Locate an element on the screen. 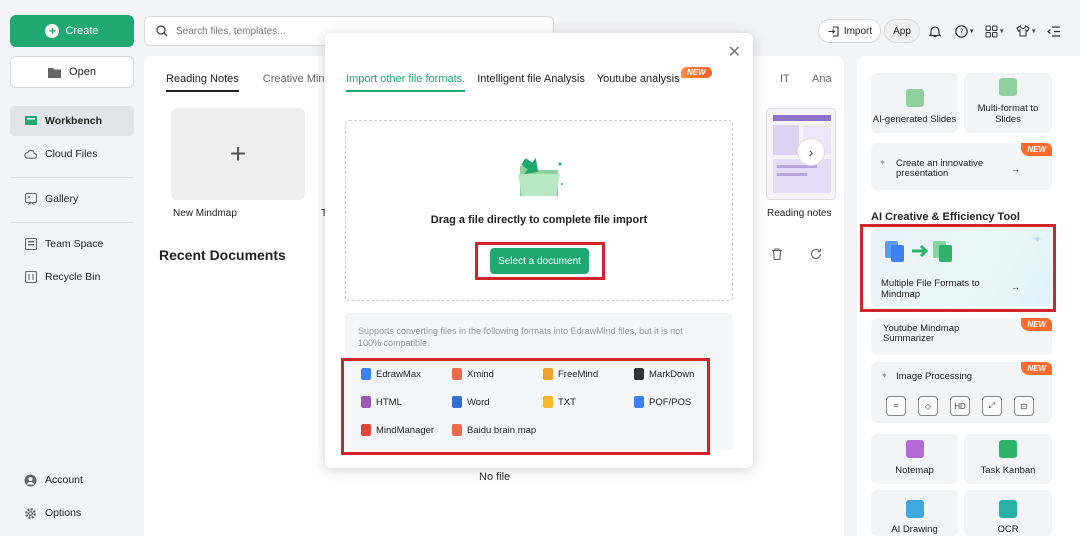 This screenshot has width=1080, height=536. shirt-icon: ▾ is located at coordinates (1026, 31).